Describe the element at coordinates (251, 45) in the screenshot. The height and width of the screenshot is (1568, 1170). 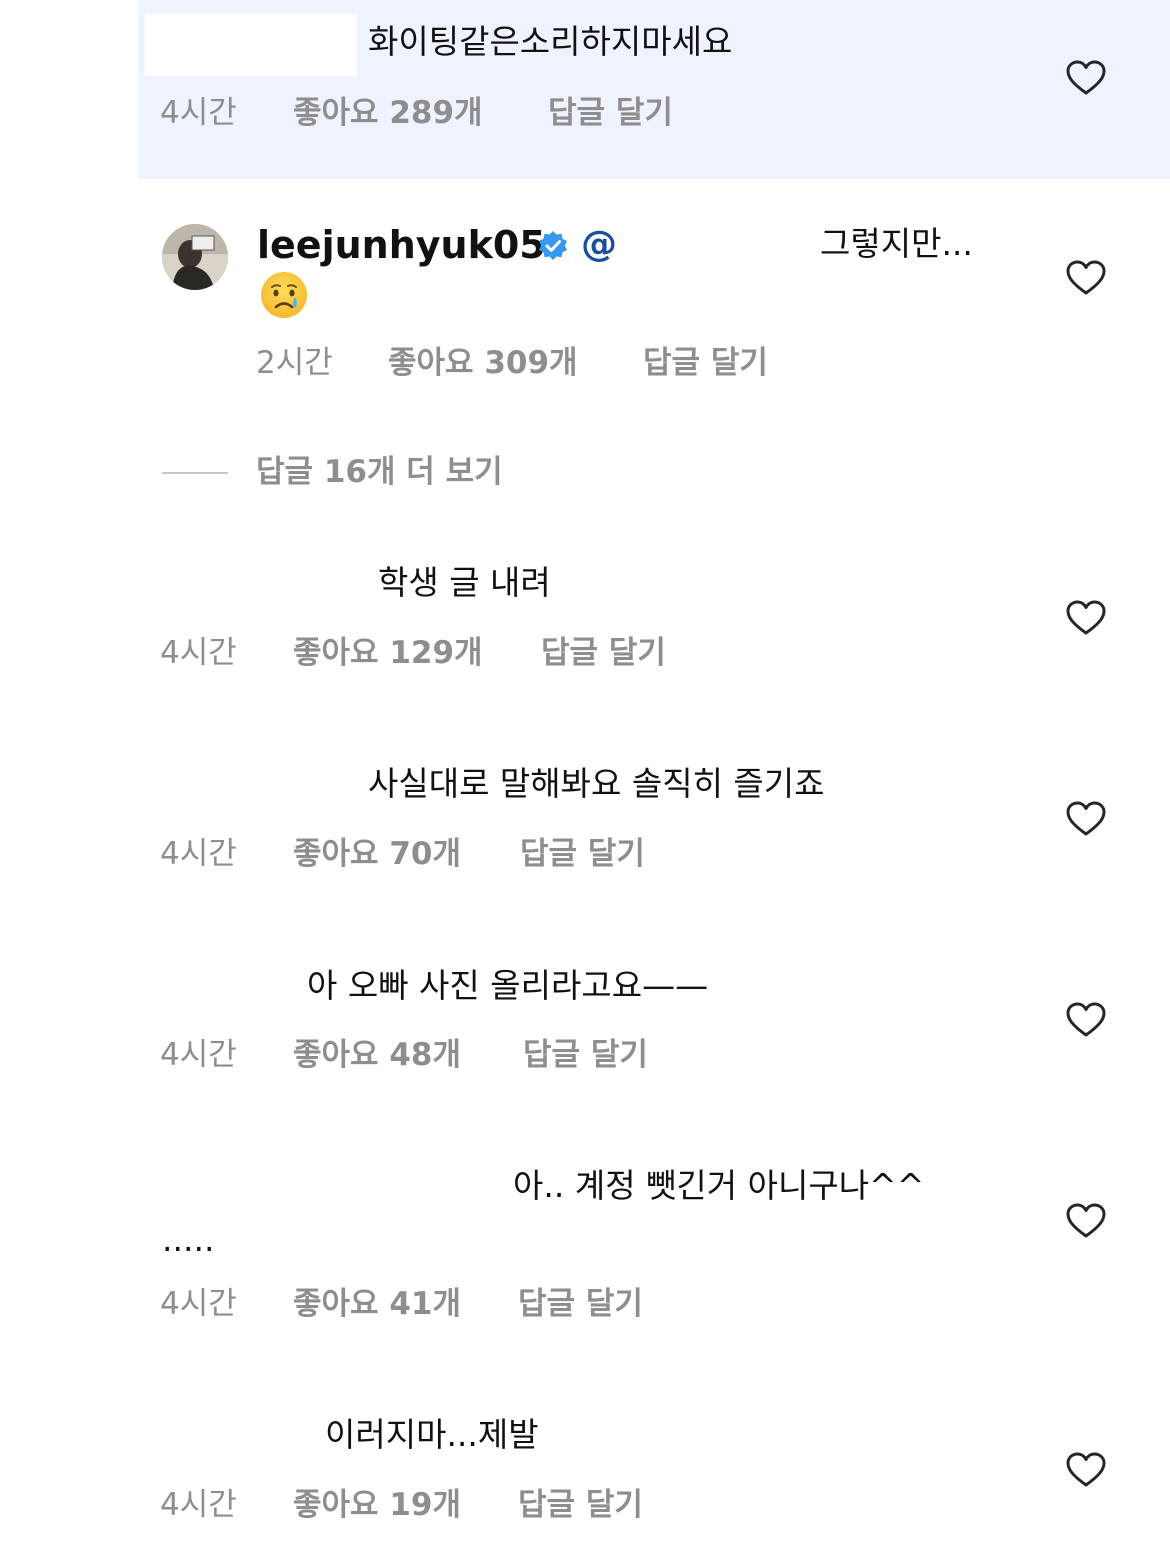
I see `redacted-username` at that location.